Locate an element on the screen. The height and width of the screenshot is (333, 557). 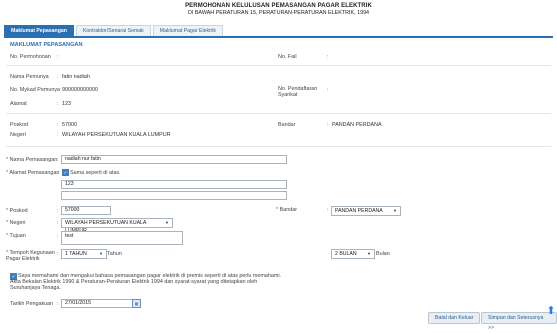
bandar-label: Bandar is located at coordinates (287, 125).